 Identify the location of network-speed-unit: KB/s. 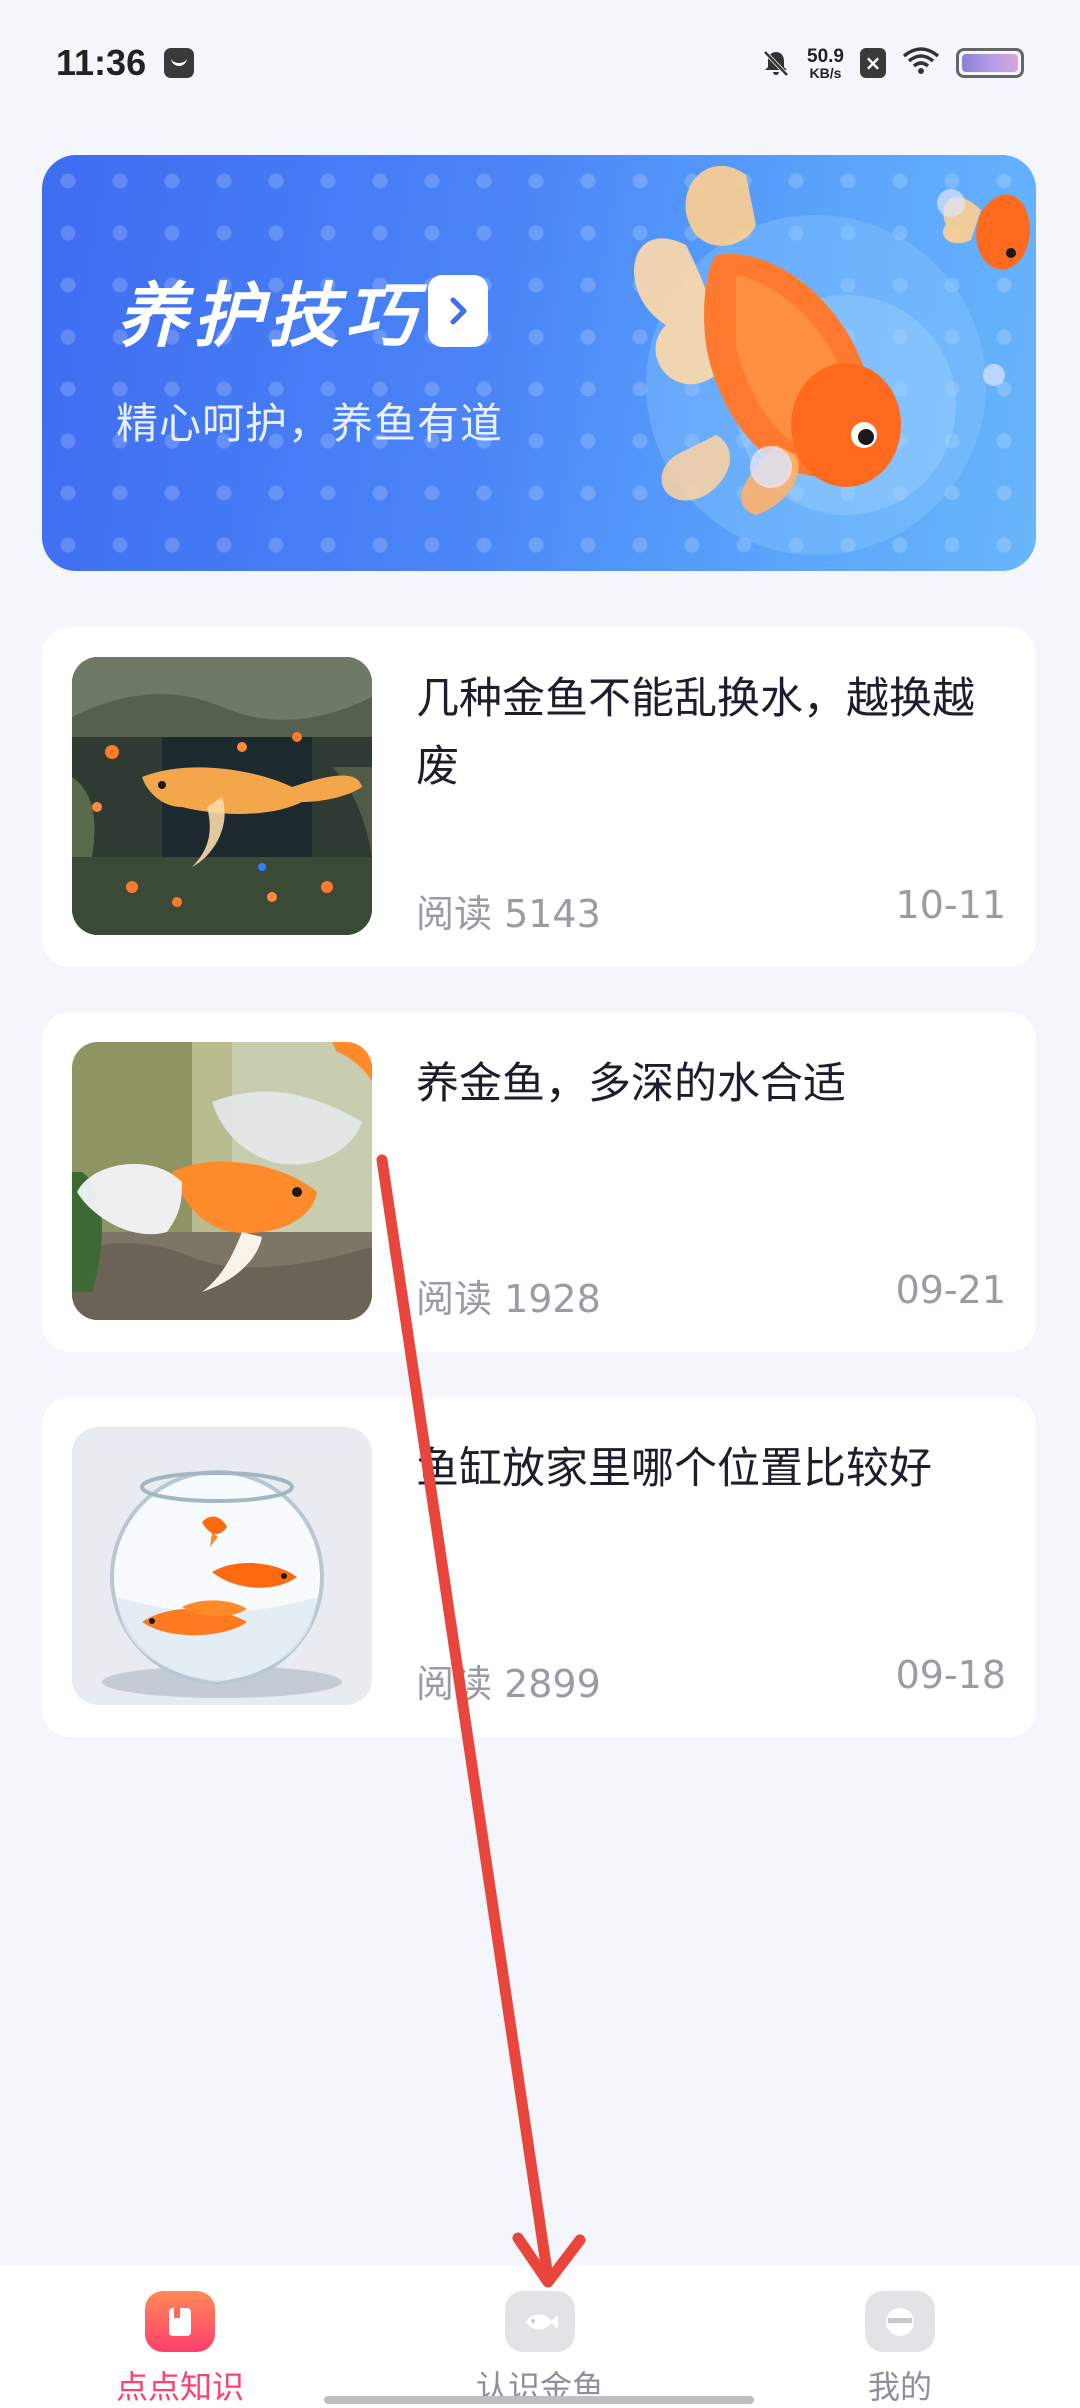
(825, 72).